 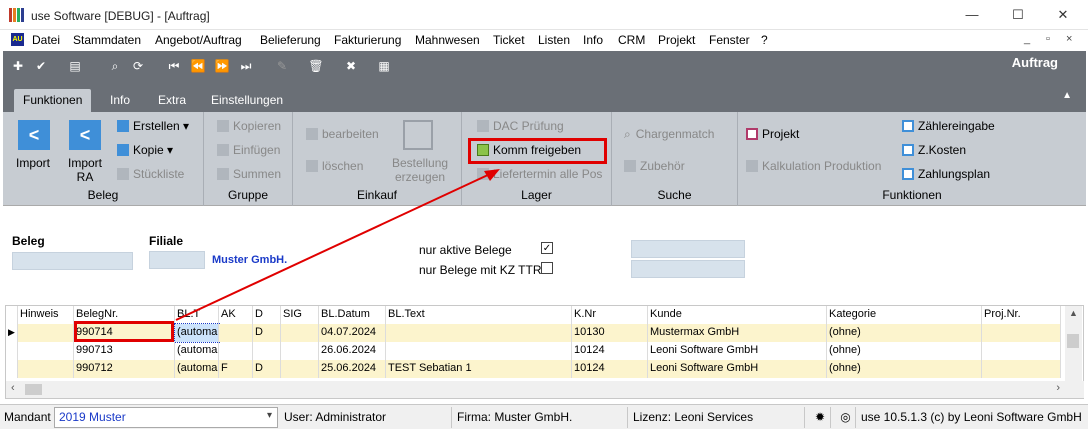 I want to click on annotation-arrow, so click(x=337, y=245).